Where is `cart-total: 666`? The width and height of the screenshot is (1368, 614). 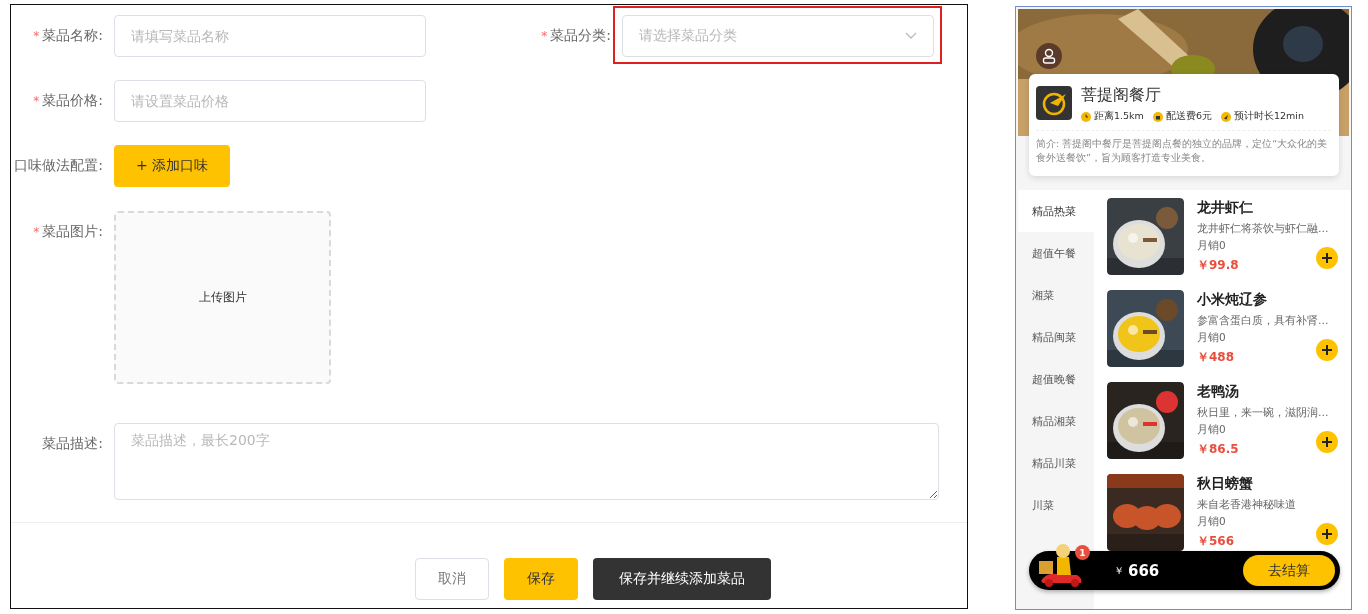
cart-total: 666 is located at coordinates (1144, 570).